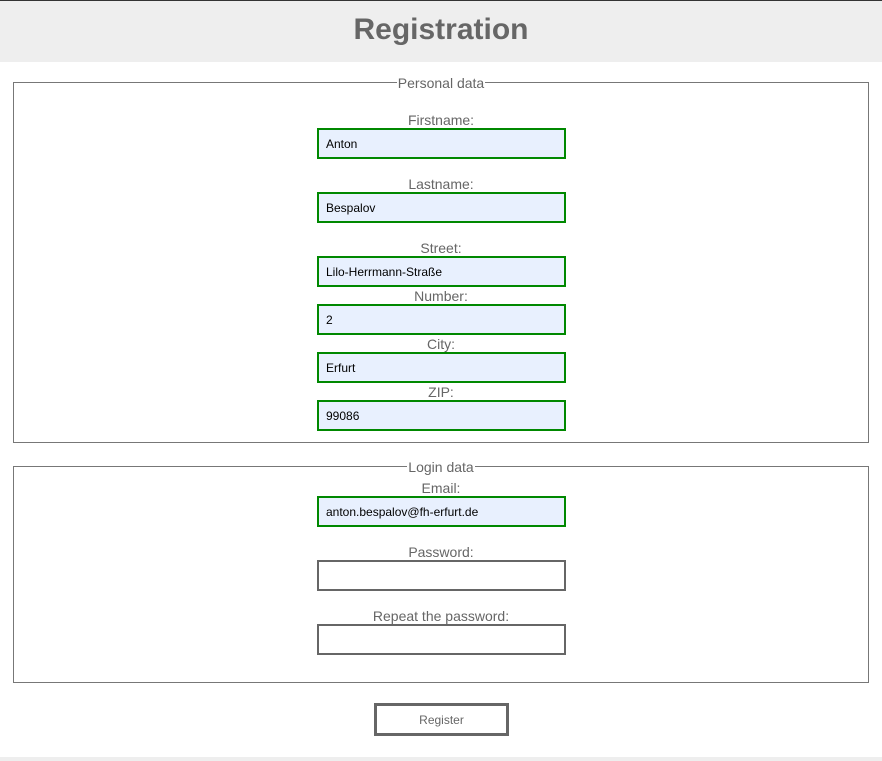 Image resolution: width=882 pixels, height=761 pixels. I want to click on street-label: Street:, so click(441, 248).